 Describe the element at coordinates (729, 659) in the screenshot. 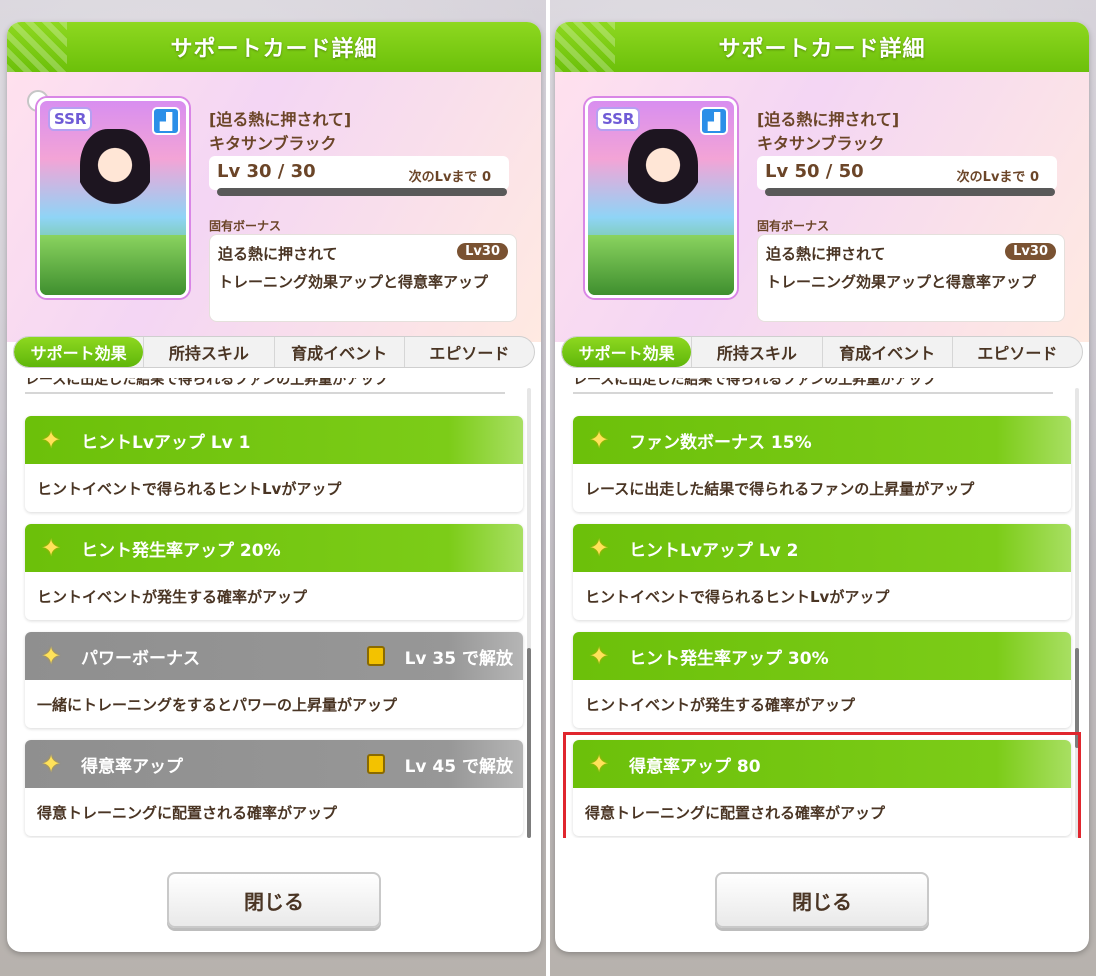

I see `effect-name: ヒント発生率アップ 30%` at that location.